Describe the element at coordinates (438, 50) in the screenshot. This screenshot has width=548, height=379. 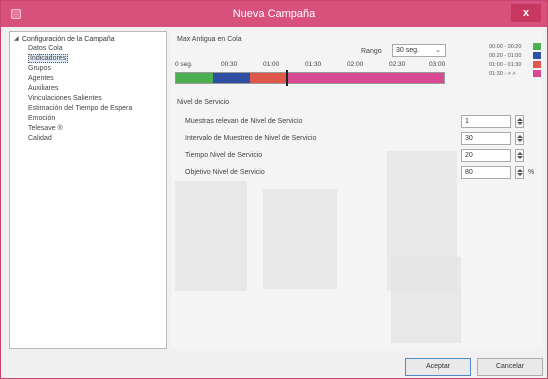
I see `chevron-down-icon: ⌄` at that location.